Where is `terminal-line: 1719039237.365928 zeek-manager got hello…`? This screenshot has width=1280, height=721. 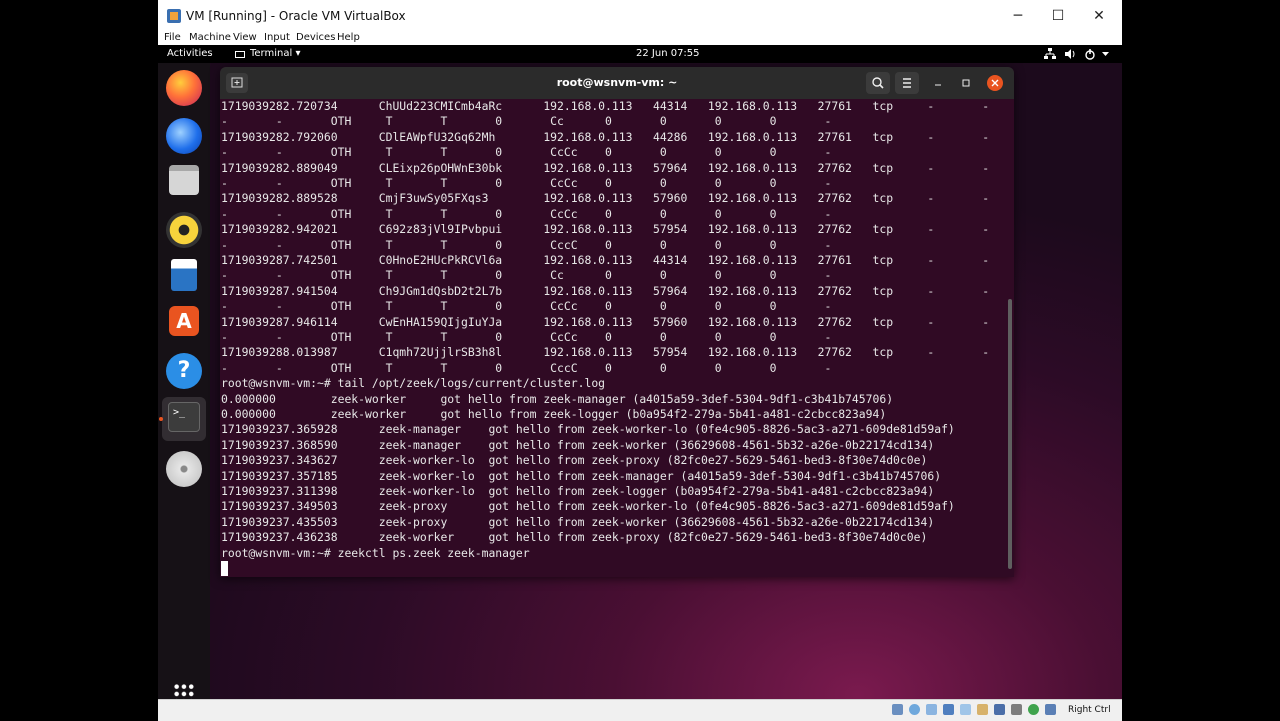 terminal-line: 1719039237.365928 zeek-manager got hello… is located at coordinates (588, 429).